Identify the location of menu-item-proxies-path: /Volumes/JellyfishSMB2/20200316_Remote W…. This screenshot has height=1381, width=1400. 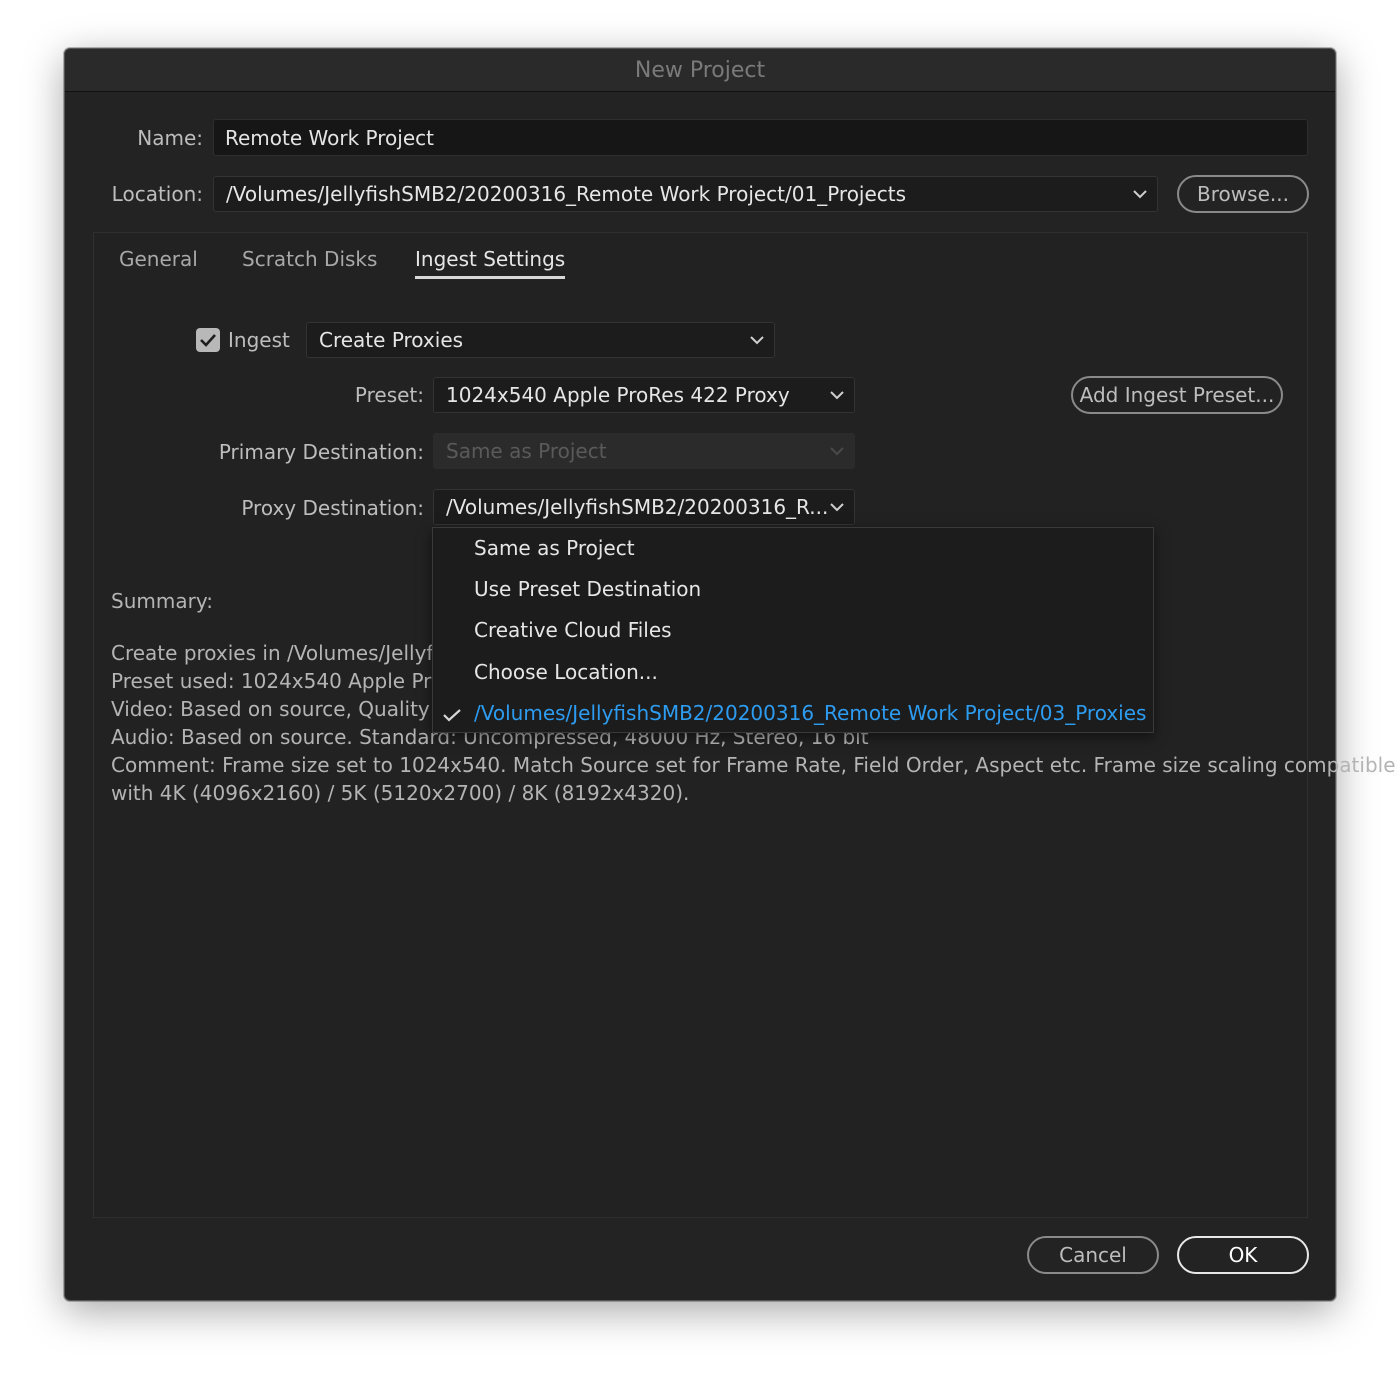
(810, 713).